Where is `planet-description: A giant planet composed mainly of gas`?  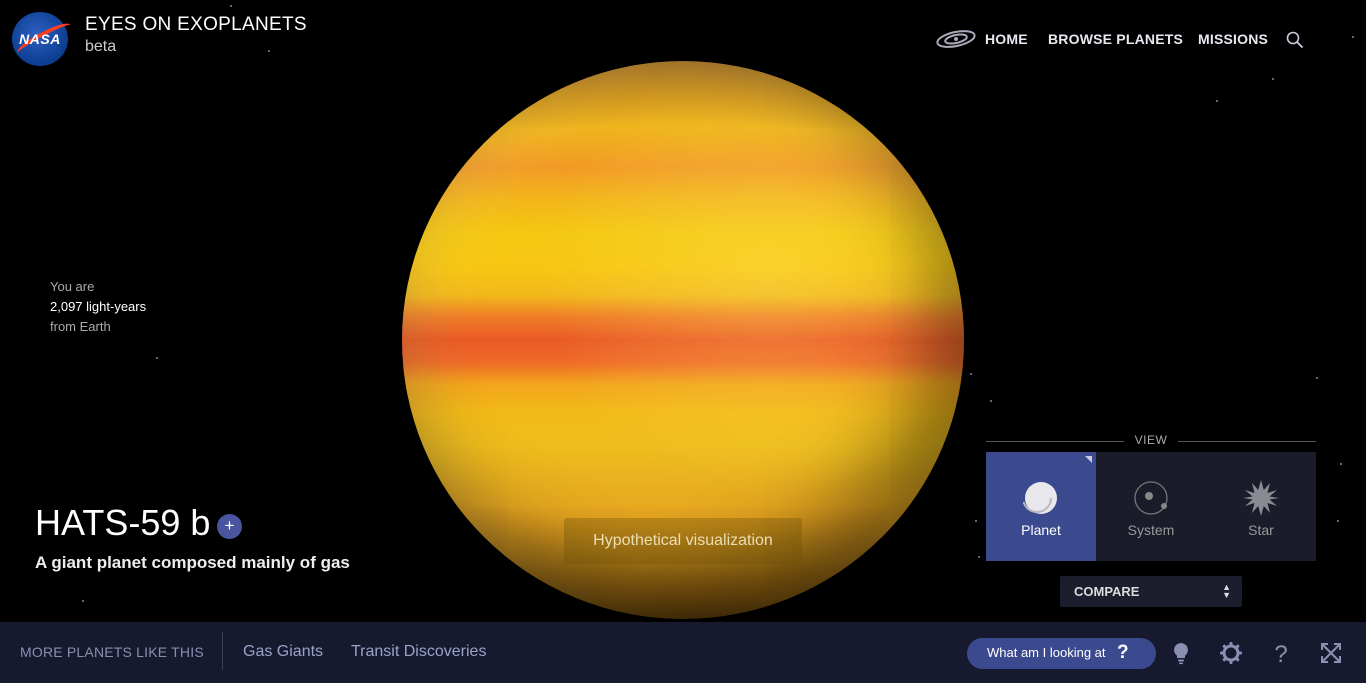 planet-description: A giant planet composed mainly of gas is located at coordinates (192, 562).